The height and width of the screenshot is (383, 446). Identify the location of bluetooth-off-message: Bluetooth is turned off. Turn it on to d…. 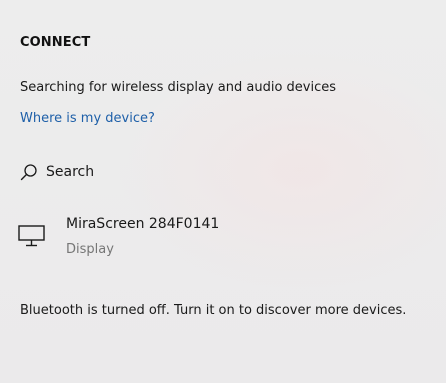
(213, 310).